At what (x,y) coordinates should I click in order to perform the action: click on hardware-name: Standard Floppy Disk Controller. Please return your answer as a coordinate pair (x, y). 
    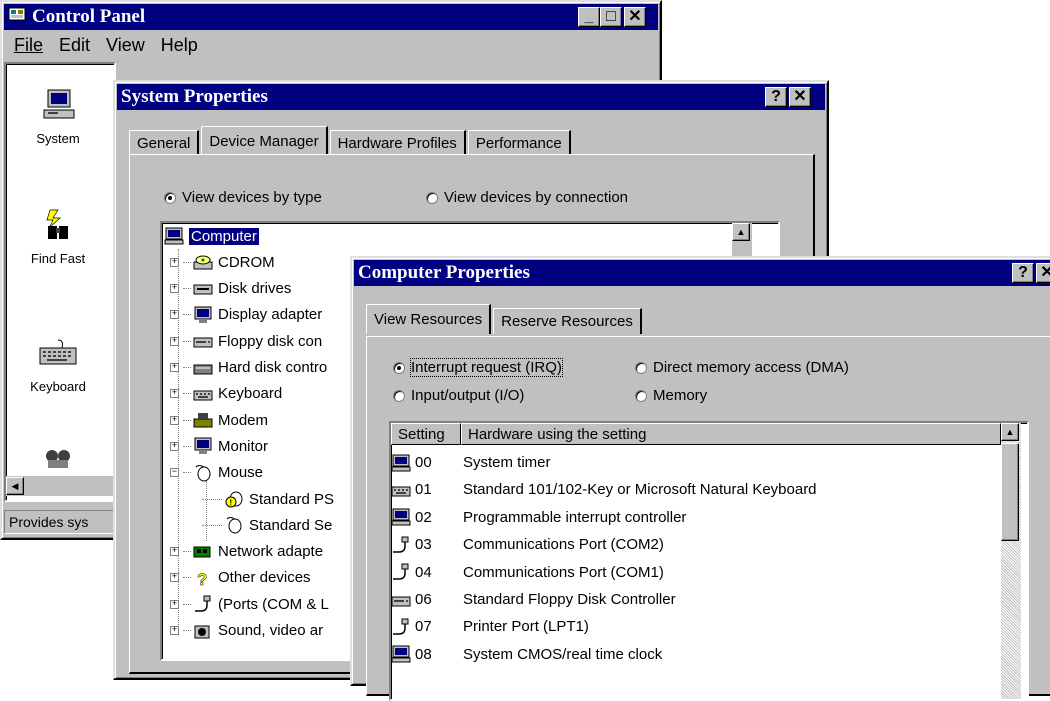
    Looking at the image, I should click on (569, 599).